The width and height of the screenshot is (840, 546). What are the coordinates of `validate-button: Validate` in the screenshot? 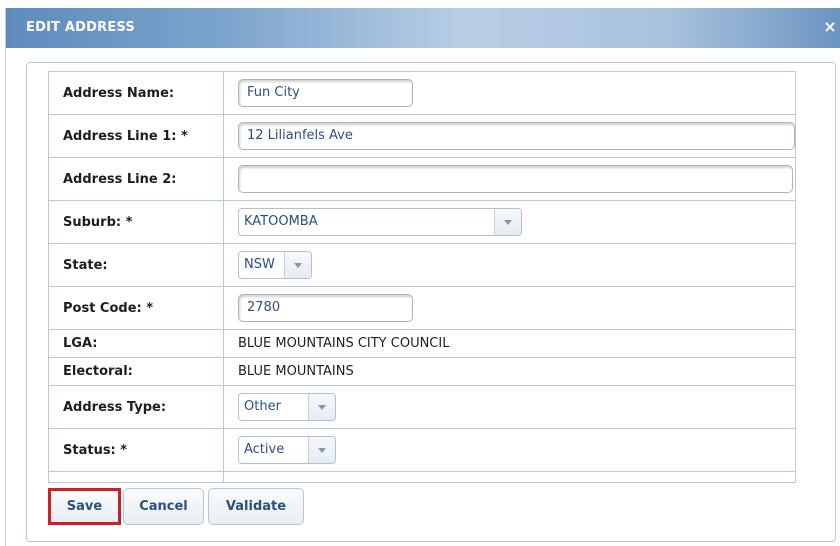 It's located at (256, 506).